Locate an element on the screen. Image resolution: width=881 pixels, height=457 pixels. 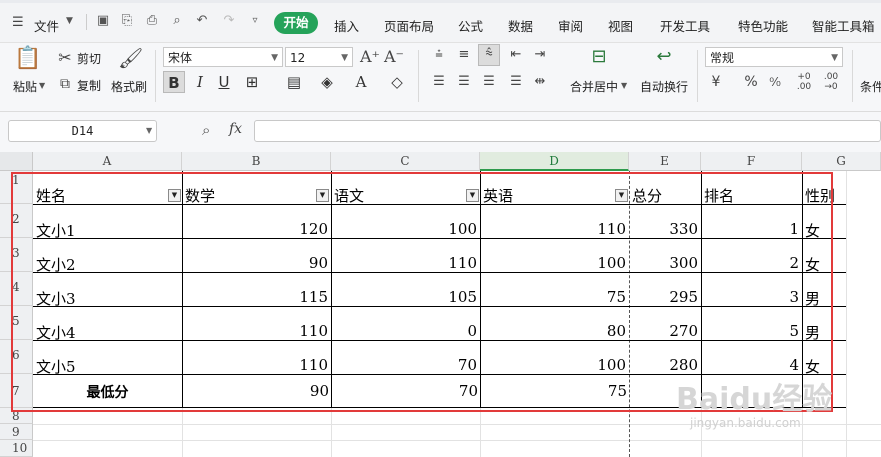
merge-center-icon: ⊟ is located at coordinates (599, 57).